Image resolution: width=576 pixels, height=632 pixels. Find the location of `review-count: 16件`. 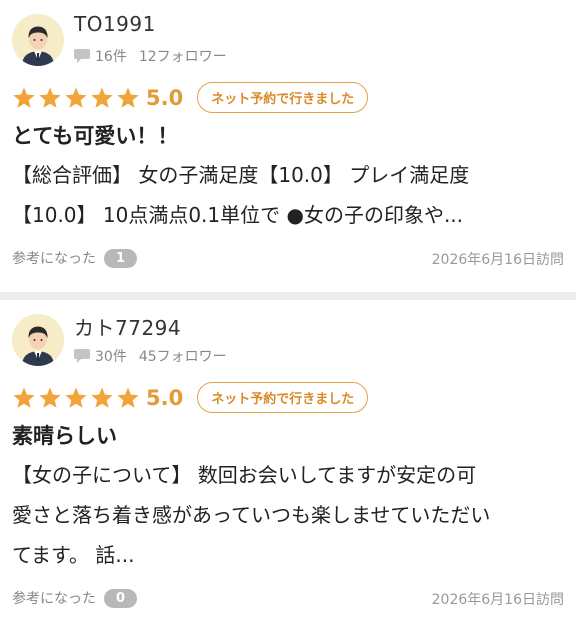

review-count: 16件 is located at coordinates (111, 57).